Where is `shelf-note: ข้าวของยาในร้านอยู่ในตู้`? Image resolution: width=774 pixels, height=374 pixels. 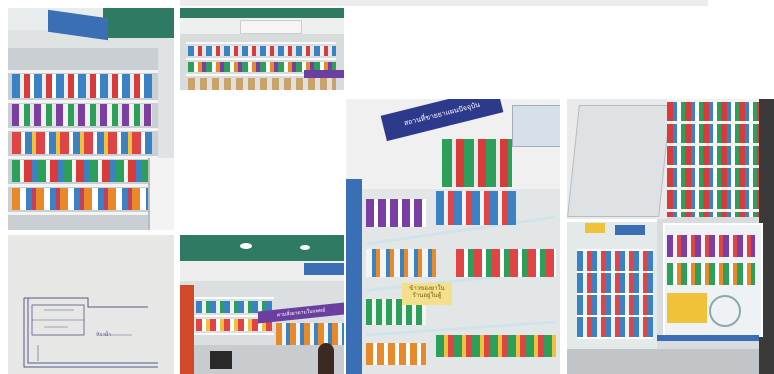 shelf-note: ข้าวของยาในร้านอยู่ในตู้ is located at coordinates (427, 294).